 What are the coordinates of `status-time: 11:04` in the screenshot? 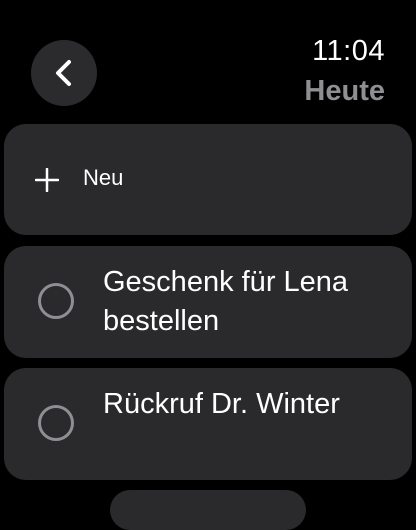 It's located at (348, 51).